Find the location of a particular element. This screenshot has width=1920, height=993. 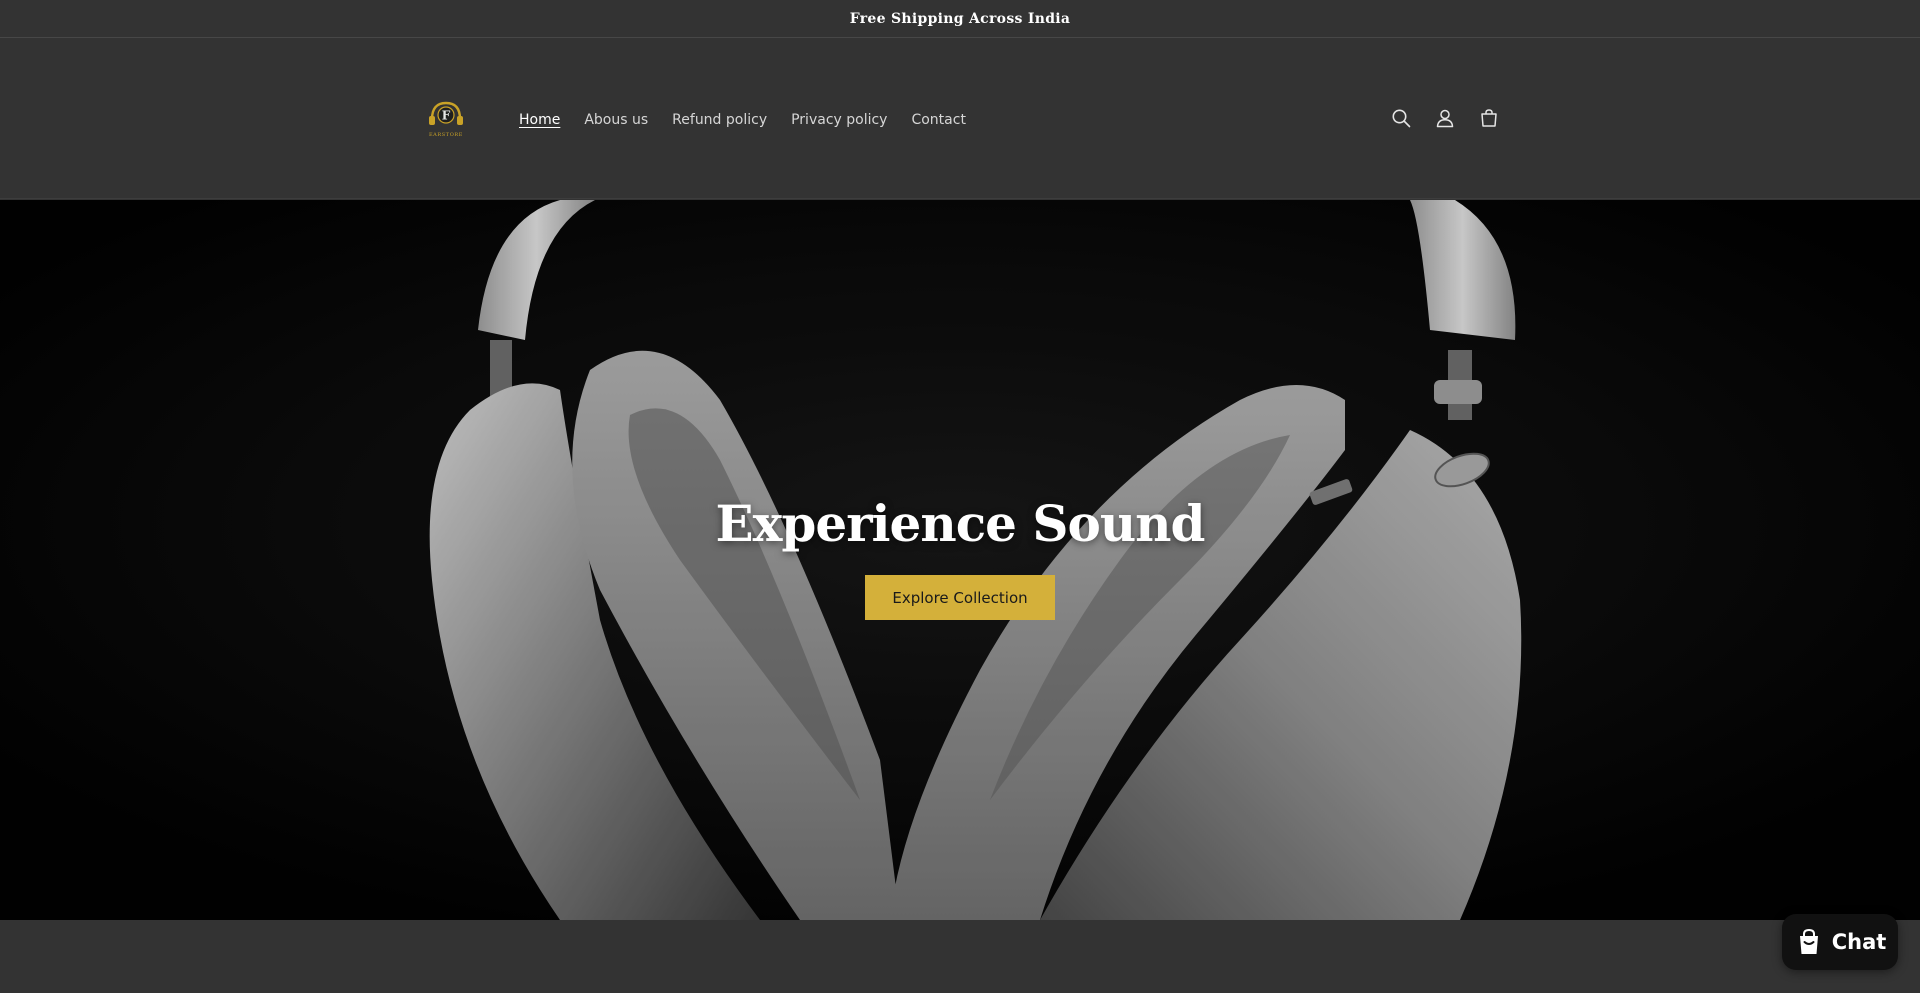

search-button is located at coordinates (1401, 118).